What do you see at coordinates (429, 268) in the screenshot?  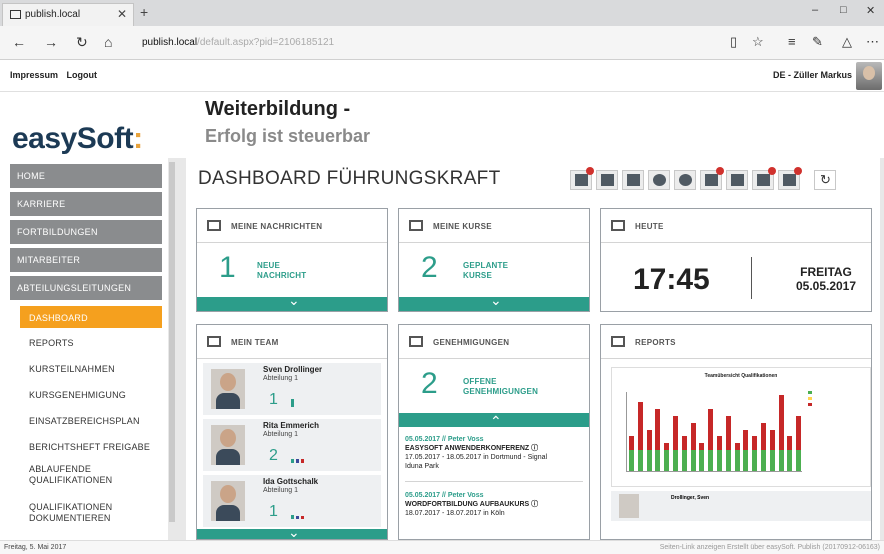 I see `courses-count: 2` at bounding box center [429, 268].